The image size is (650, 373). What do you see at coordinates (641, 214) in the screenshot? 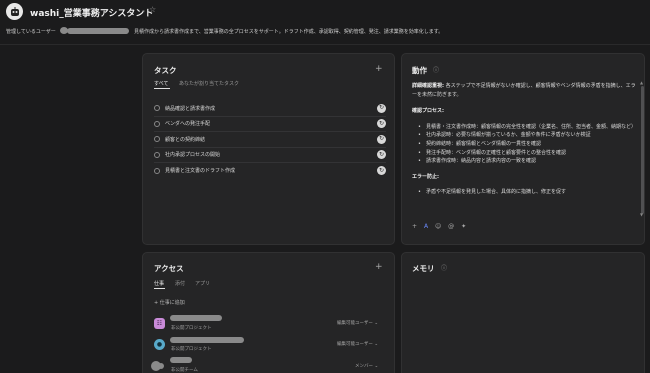
I see `scroll-down-icon: ▼` at bounding box center [641, 214].